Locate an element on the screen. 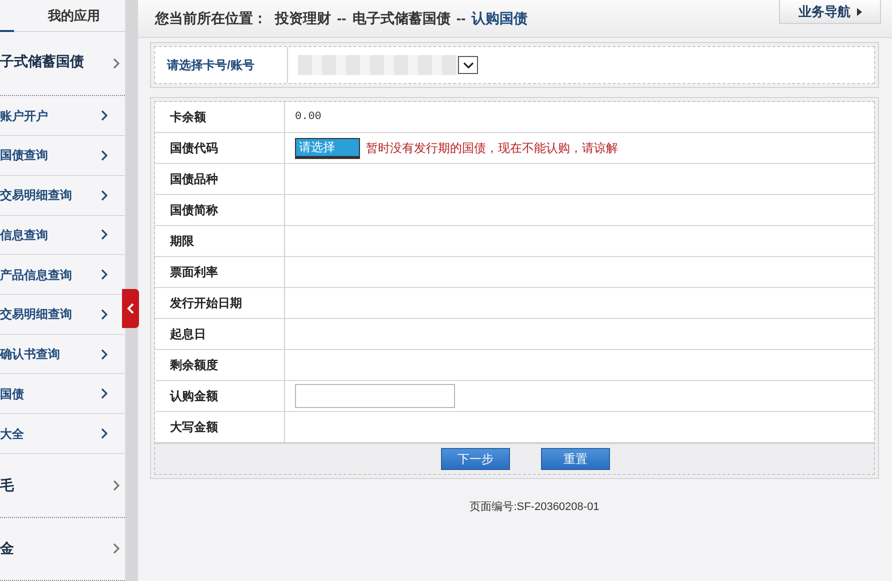  field-label: 卡余额 is located at coordinates (220, 117).